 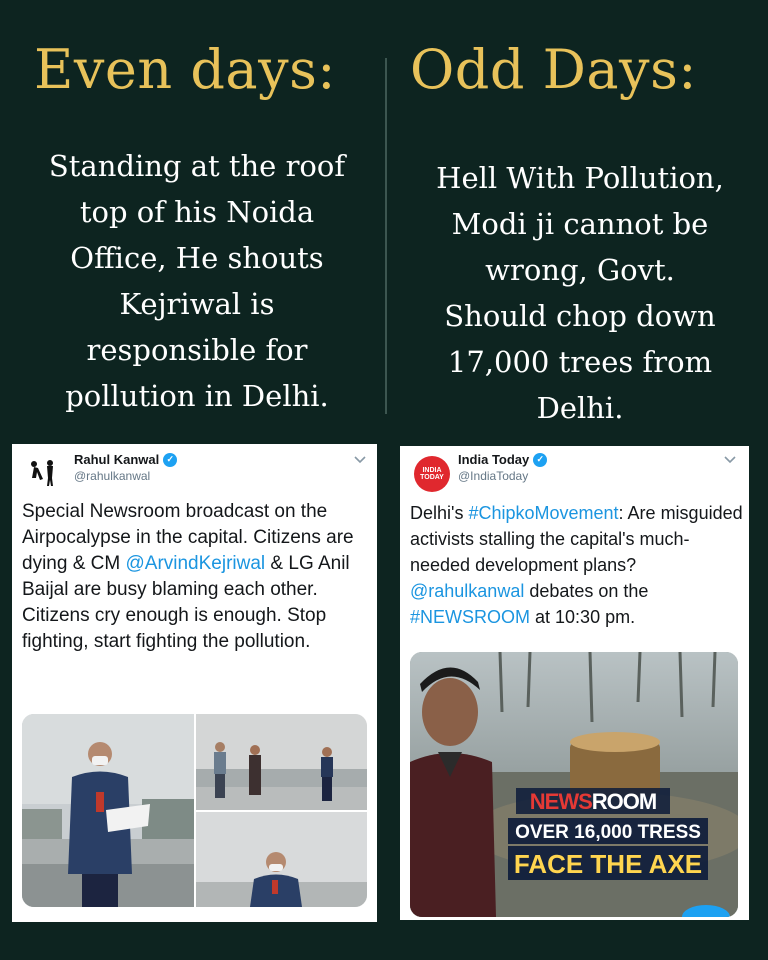 What do you see at coordinates (197, 258) in the screenshot?
I see `even-line: Office, He shouts` at bounding box center [197, 258].